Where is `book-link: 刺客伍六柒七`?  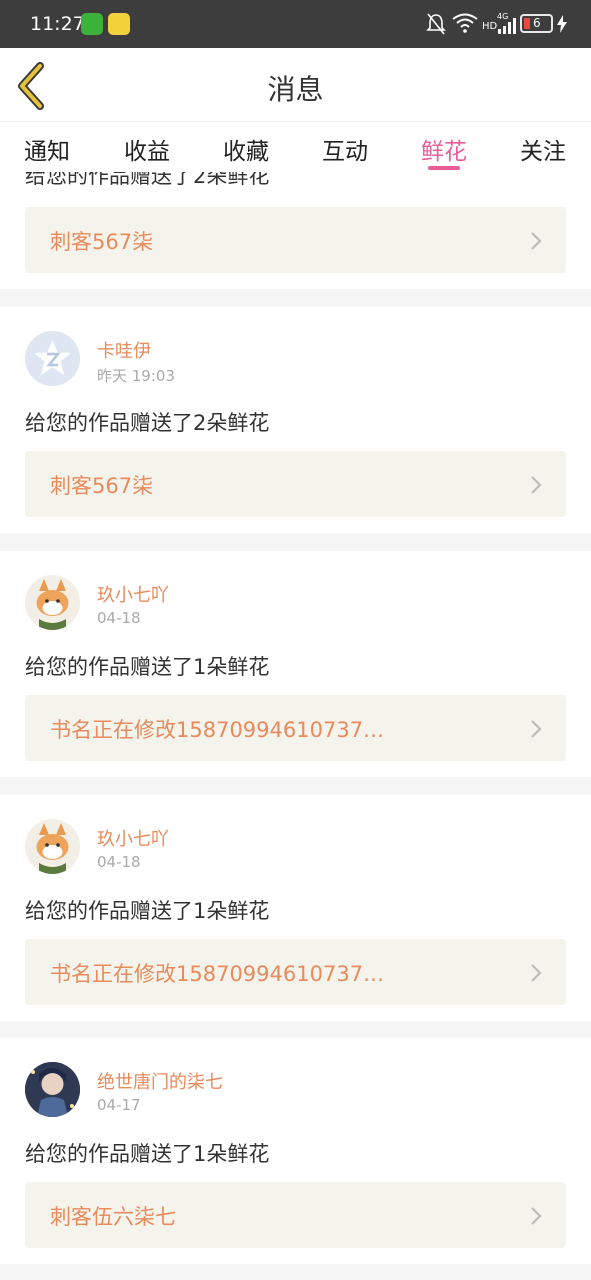 book-link: 刺客伍六柒七 is located at coordinates (295, 1215).